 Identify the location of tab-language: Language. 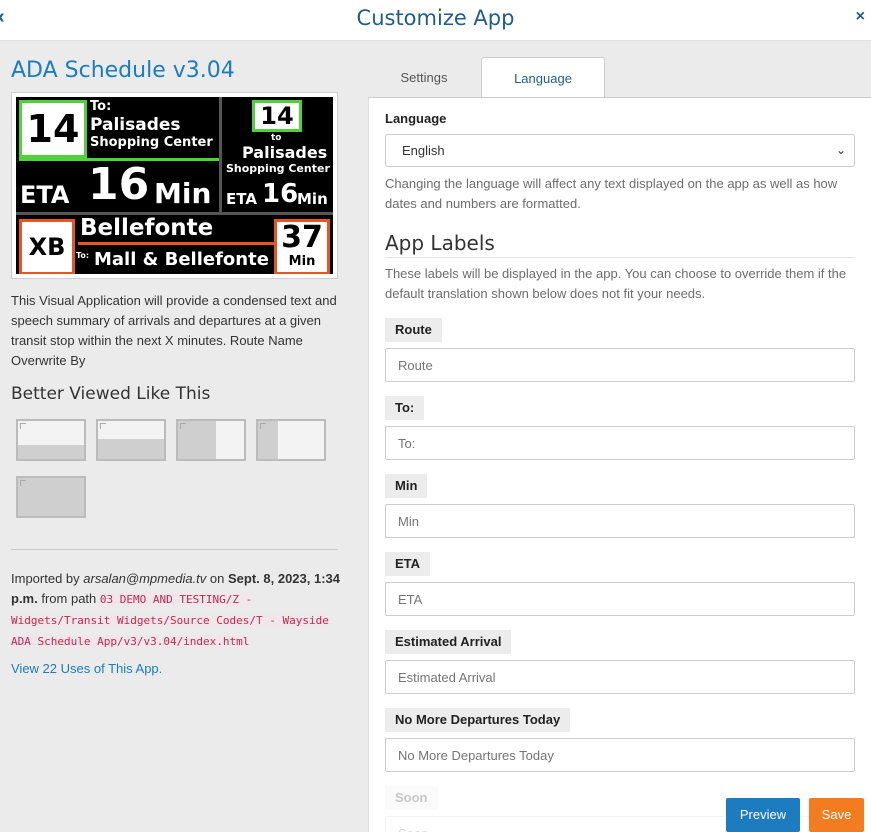
(543, 77).